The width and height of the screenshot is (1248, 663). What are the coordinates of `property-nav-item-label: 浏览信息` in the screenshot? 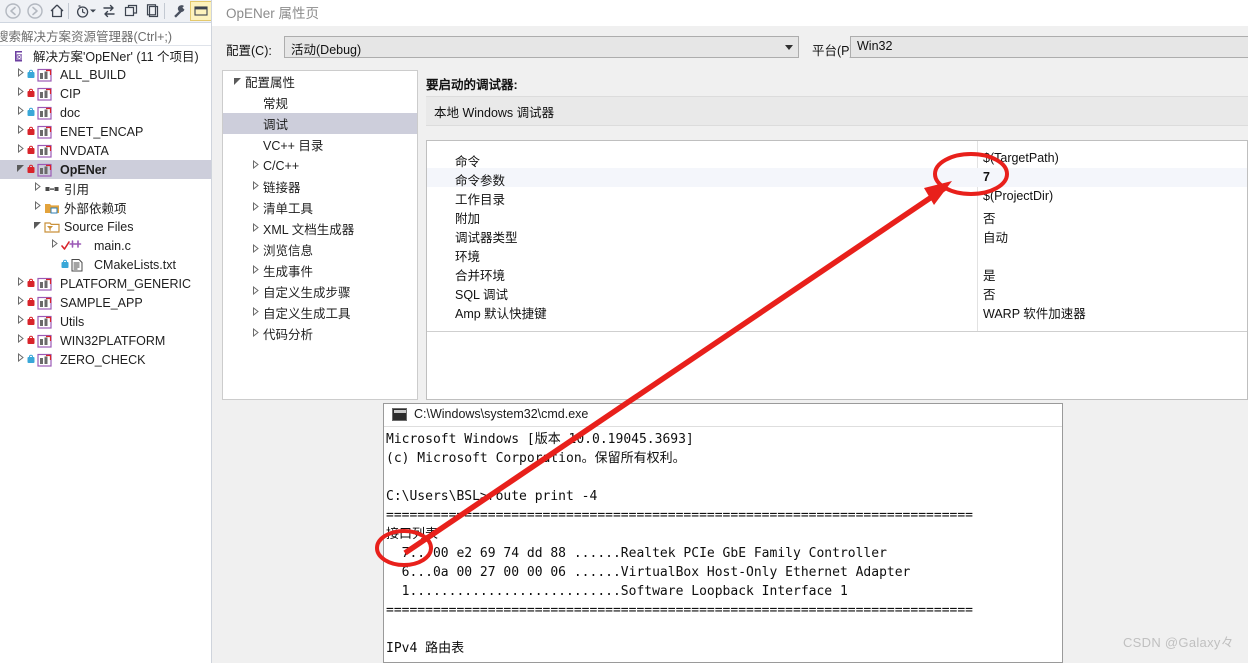 It's located at (288, 251).